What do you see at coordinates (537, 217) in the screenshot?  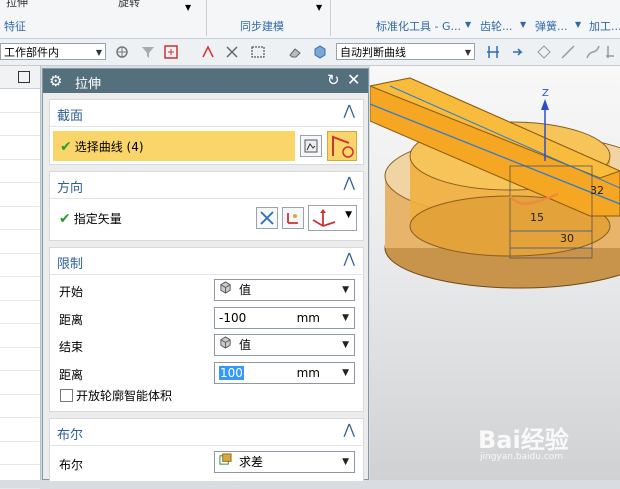 I see `dimension-label-a: 15` at bounding box center [537, 217].